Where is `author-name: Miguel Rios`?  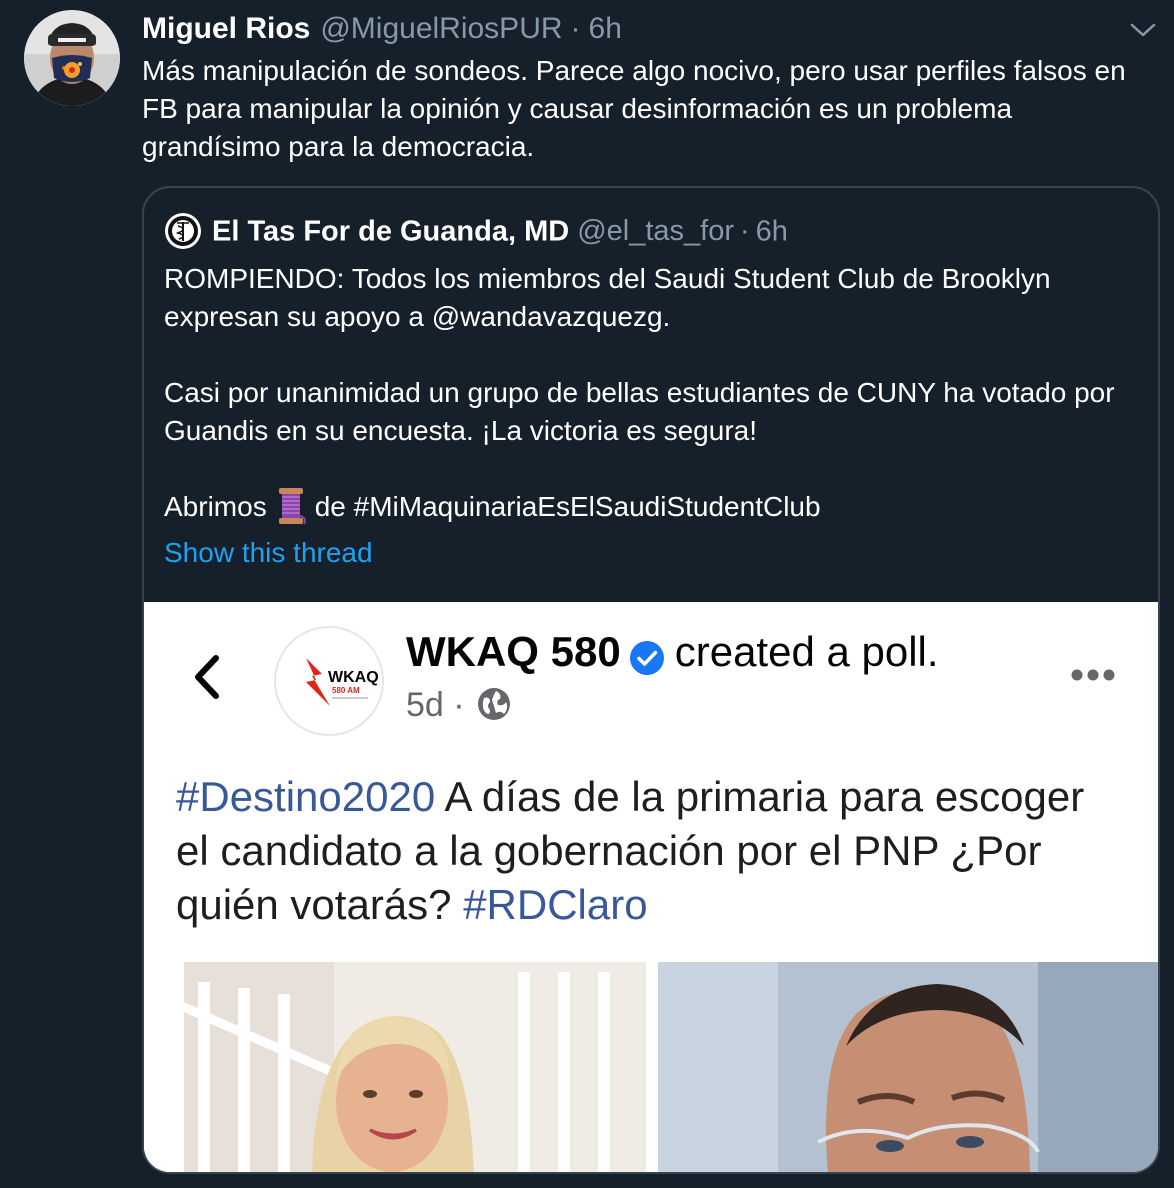
author-name: Miguel Rios is located at coordinates (226, 28).